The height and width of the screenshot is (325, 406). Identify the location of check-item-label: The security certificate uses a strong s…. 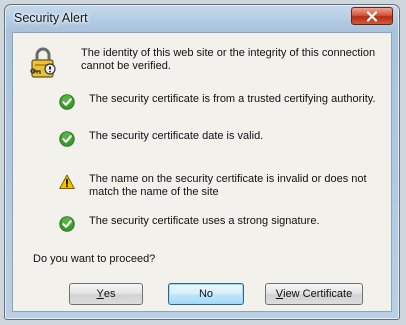
(204, 221).